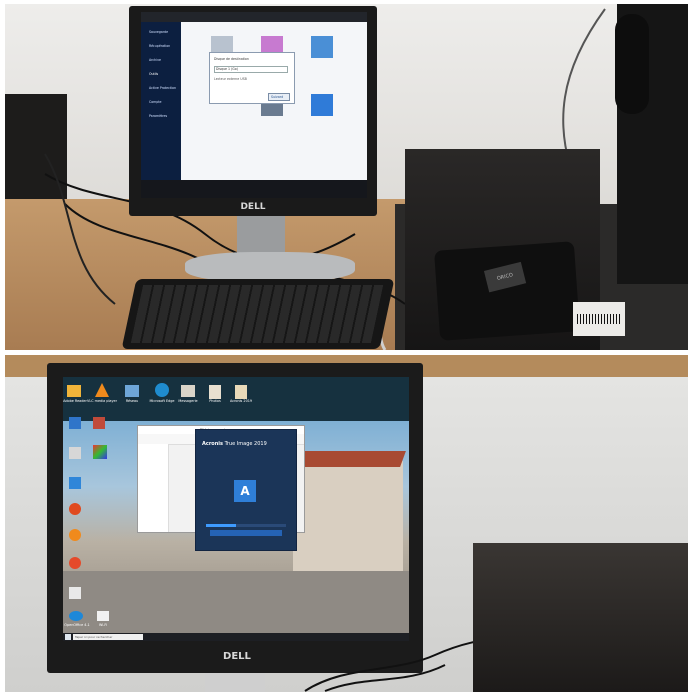  What do you see at coordinates (253, 207) in the screenshot?
I see `monitor-brand-logo: DELL` at bounding box center [253, 207].